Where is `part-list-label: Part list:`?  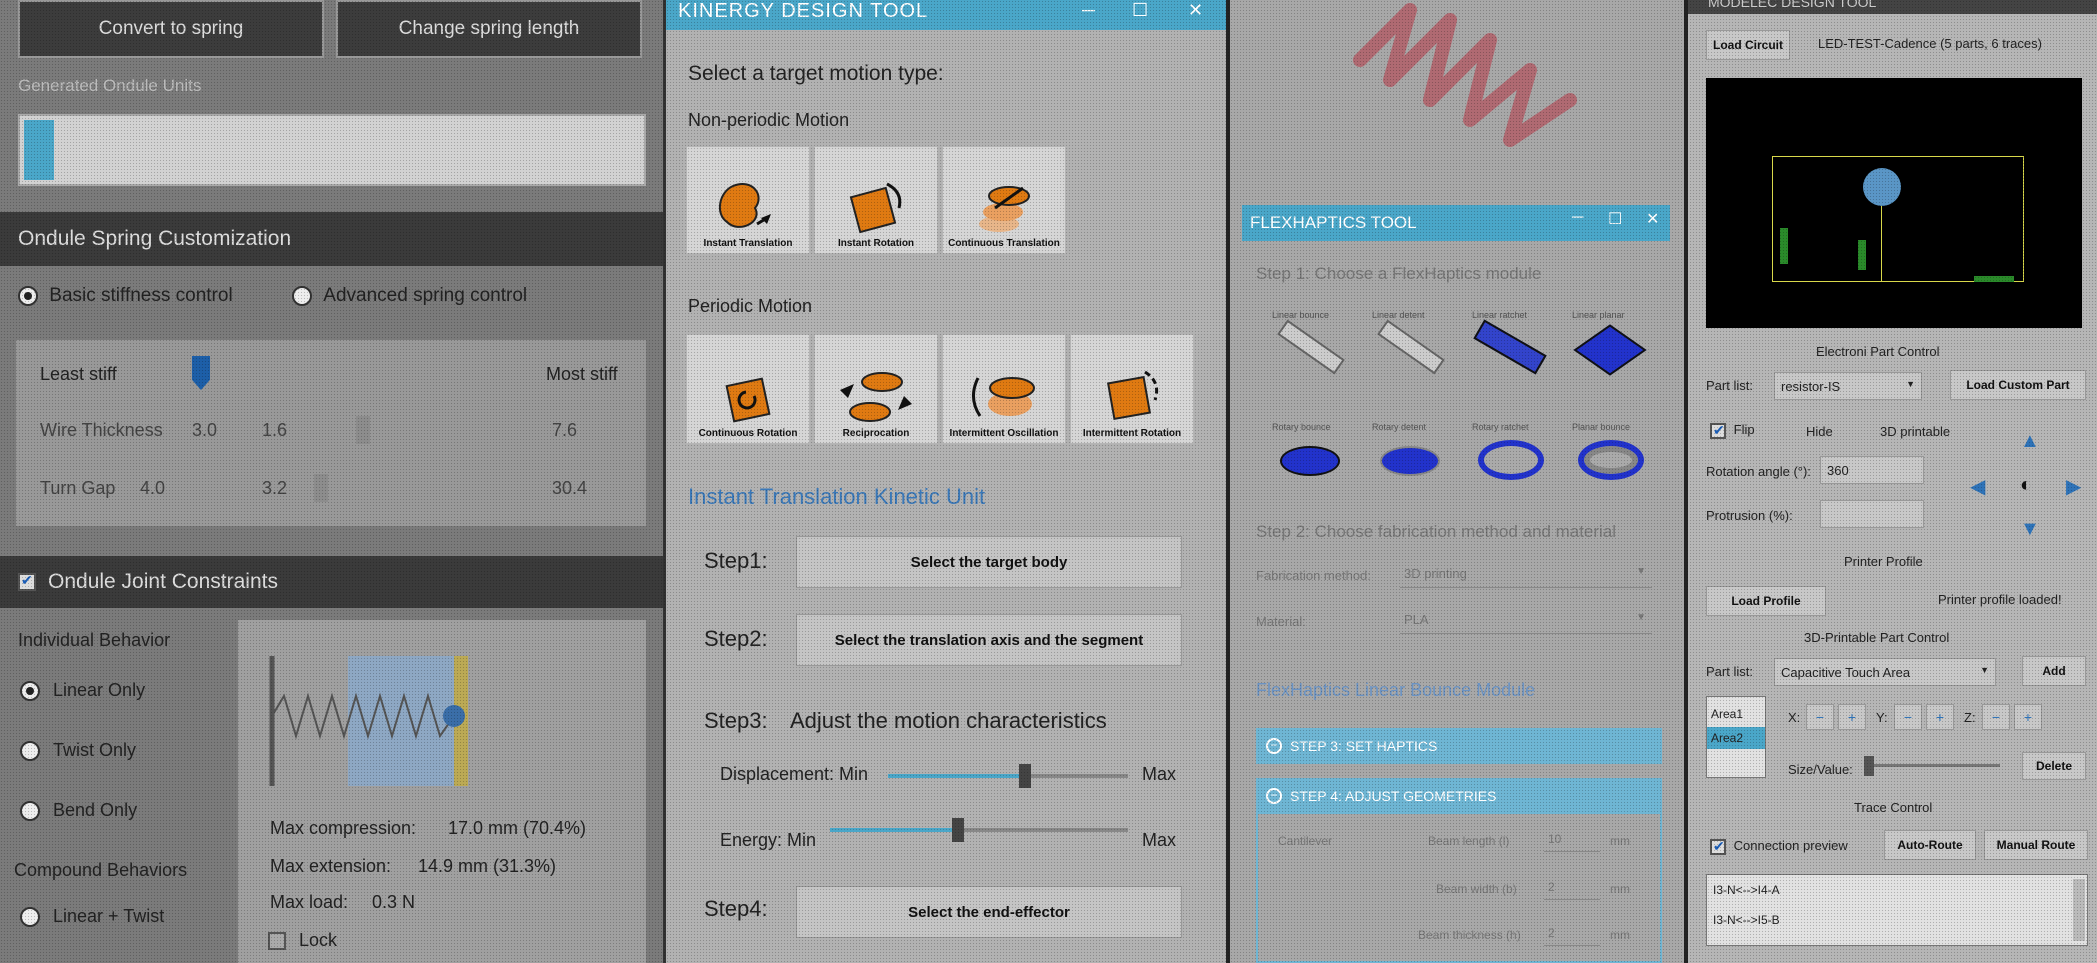
part-list-label: Part list: is located at coordinates (1729, 385).